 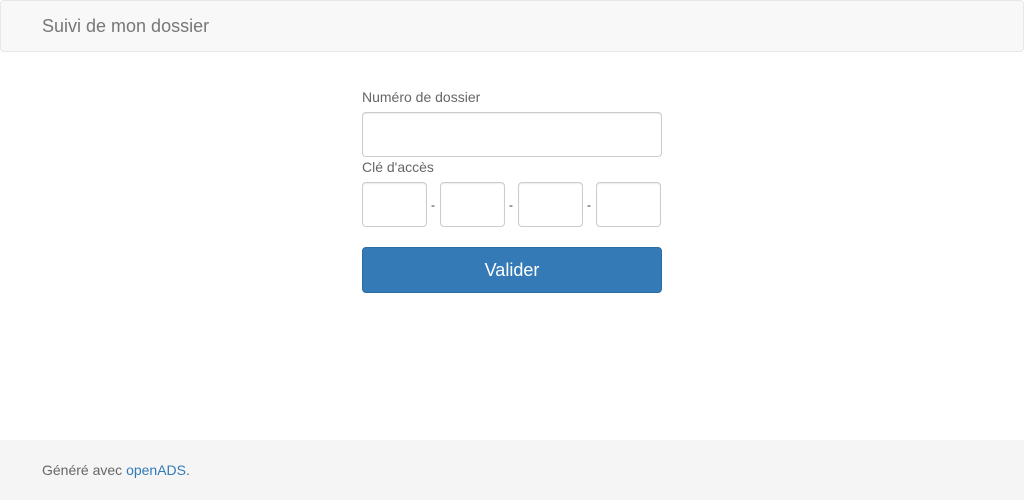 I want to click on access-key-part-1-input, so click(x=394, y=204).